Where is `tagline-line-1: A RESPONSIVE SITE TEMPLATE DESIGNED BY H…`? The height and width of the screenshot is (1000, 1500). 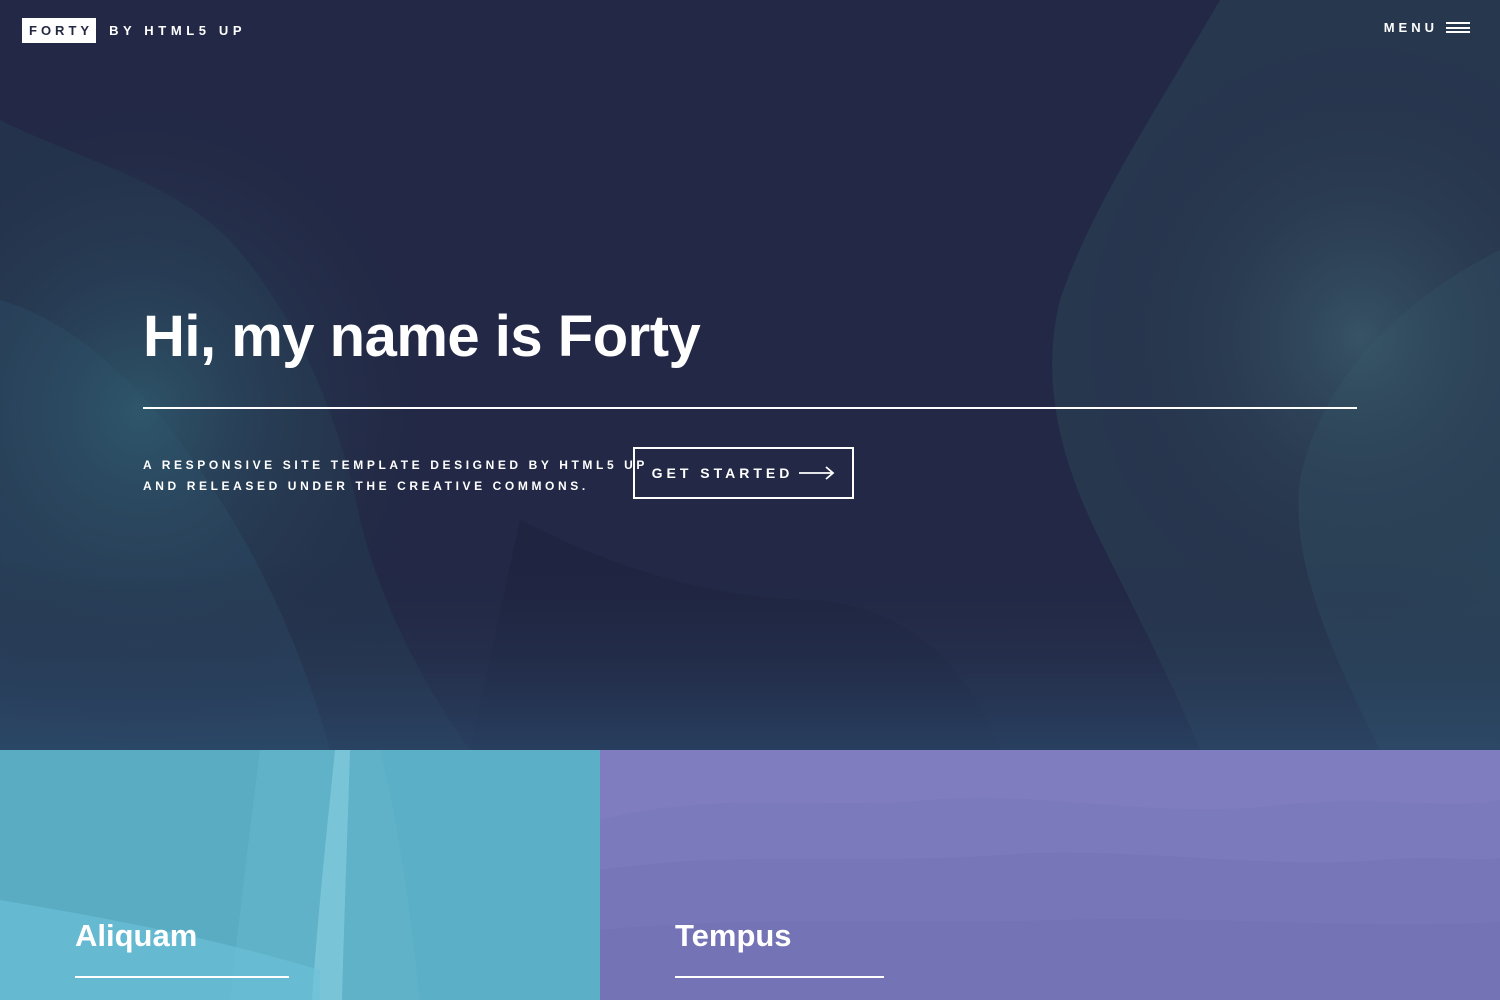
tagline-line-1: A RESPONSIVE SITE TEMPLATE DESIGNED BY H… is located at coordinates (396, 465).